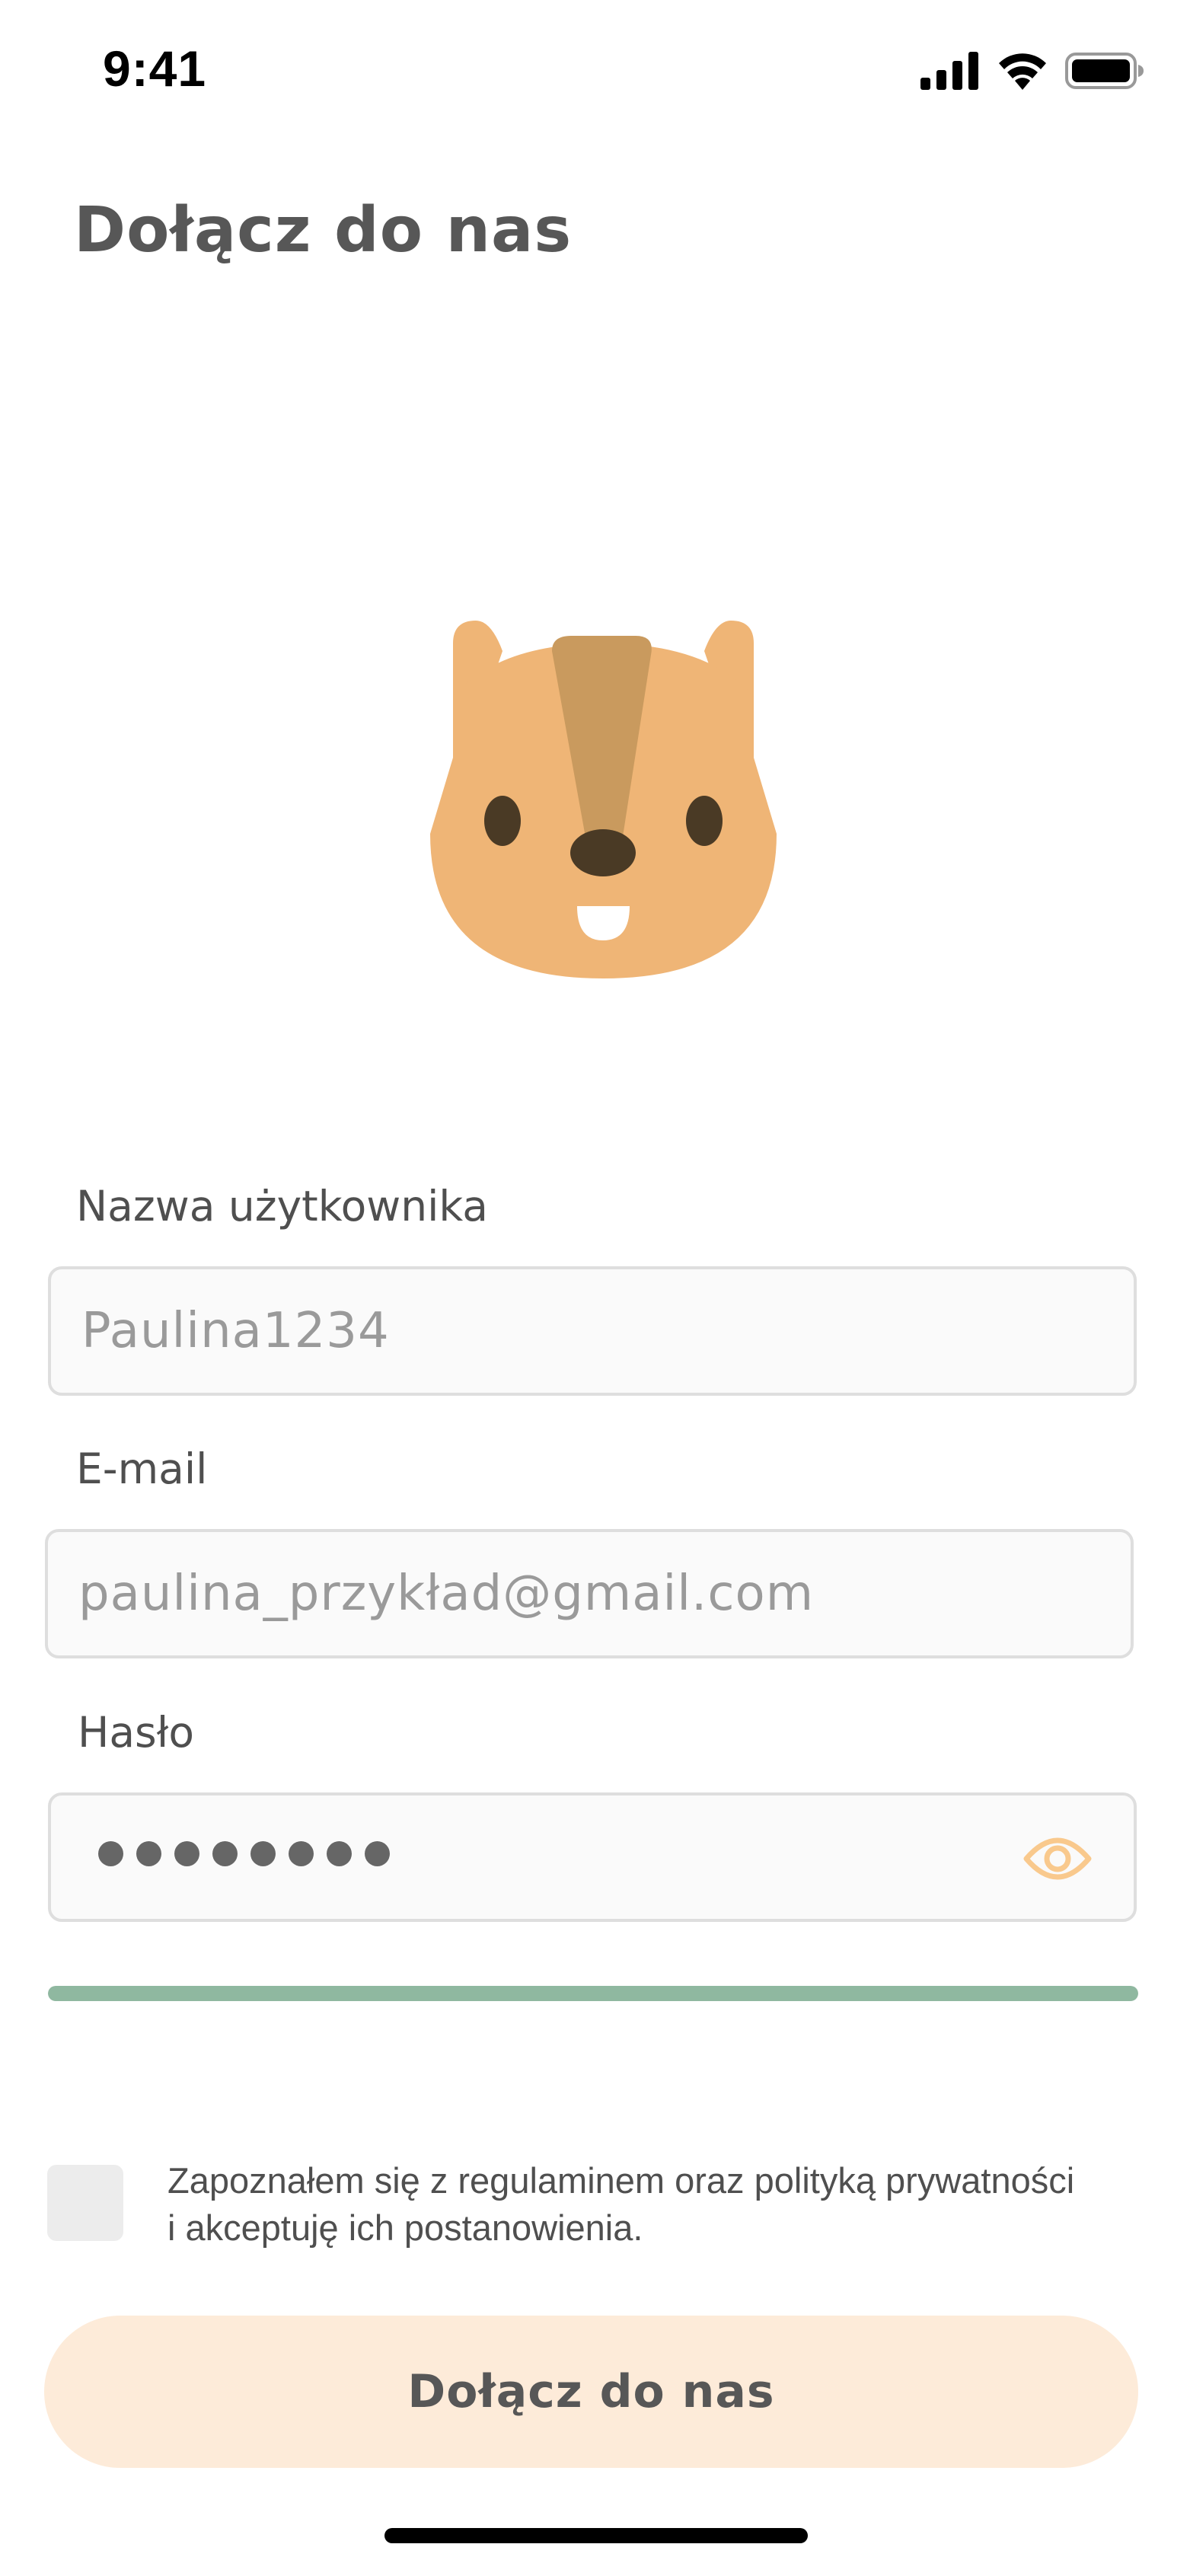 This screenshot has height=2576, width=1190. I want to click on terms-checkbox, so click(85, 2203).